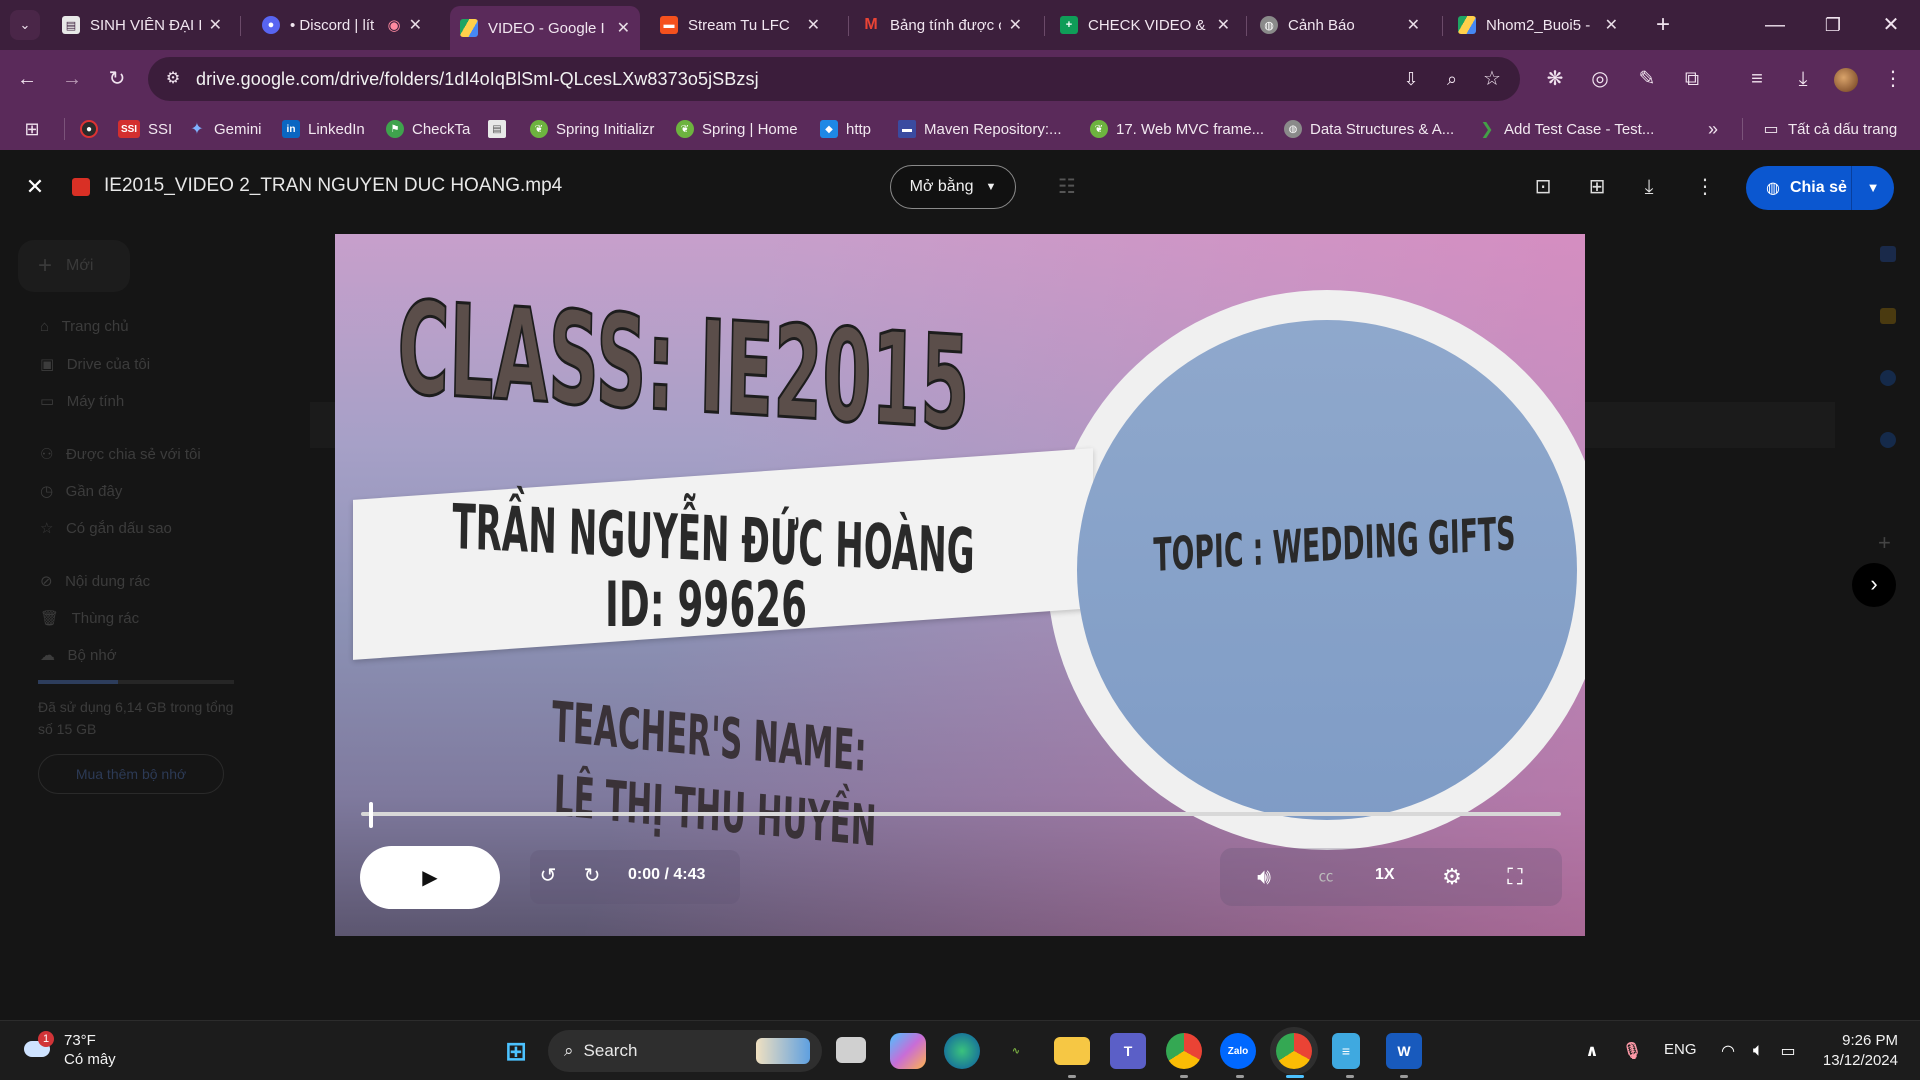  What do you see at coordinates (1452, 79) in the screenshot?
I see `zoom-icon: ⌕` at bounding box center [1452, 79].